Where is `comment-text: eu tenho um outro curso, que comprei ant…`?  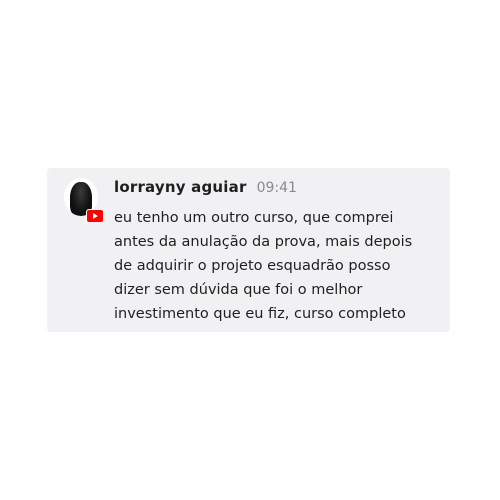 comment-text: eu tenho um outro curso, que comprei ant… is located at coordinates (263, 266).